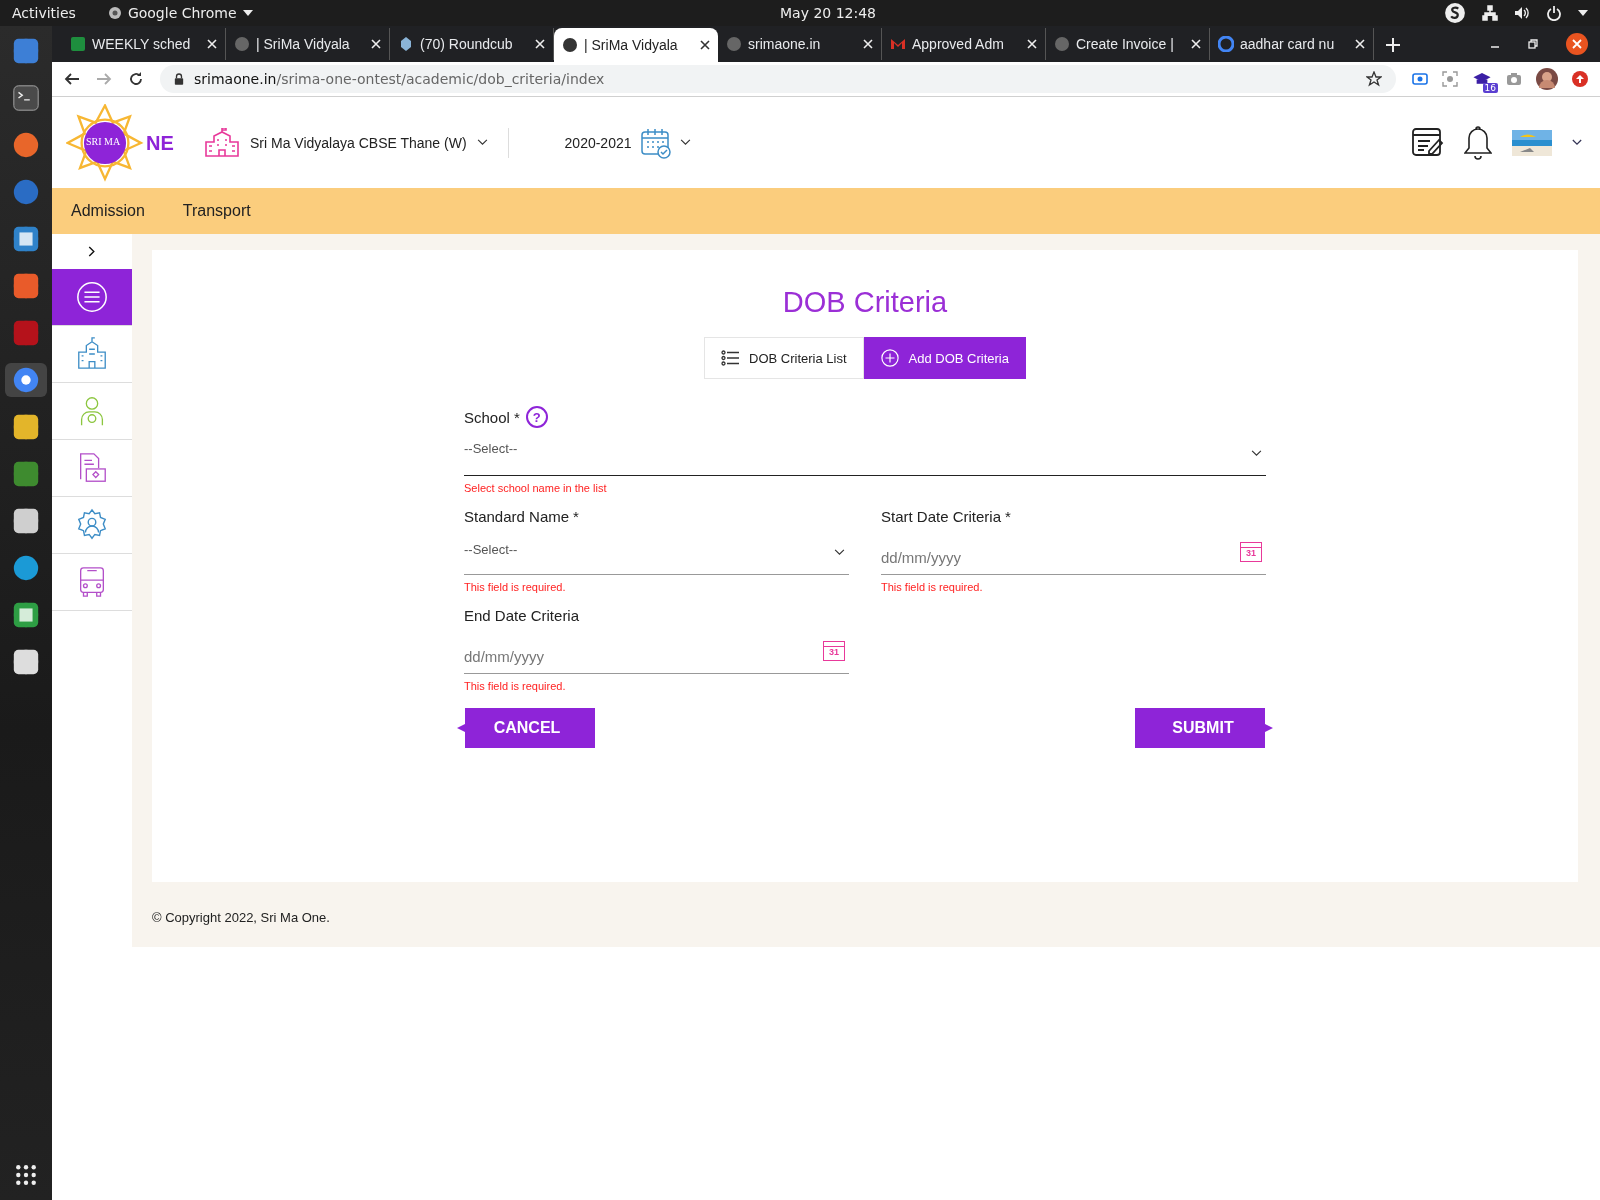  What do you see at coordinates (1490, 13) in the screenshot?
I see `network-icon` at bounding box center [1490, 13].